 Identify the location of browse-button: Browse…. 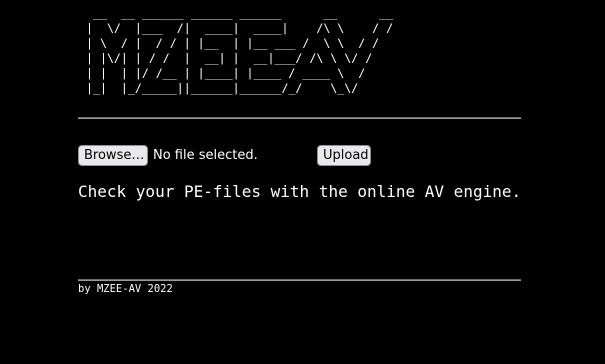
(113, 155).